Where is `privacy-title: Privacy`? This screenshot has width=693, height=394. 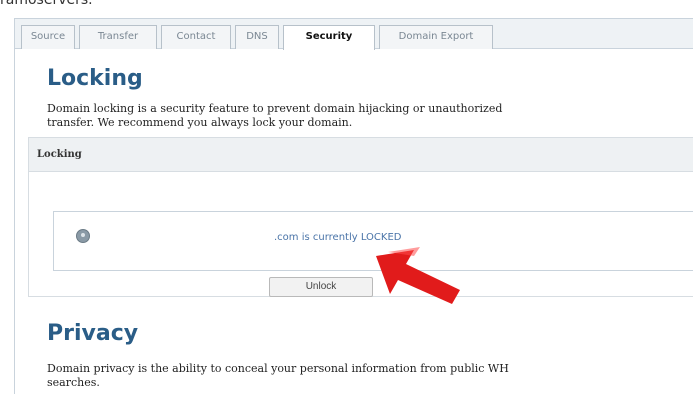
privacy-title: Privacy is located at coordinates (93, 333).